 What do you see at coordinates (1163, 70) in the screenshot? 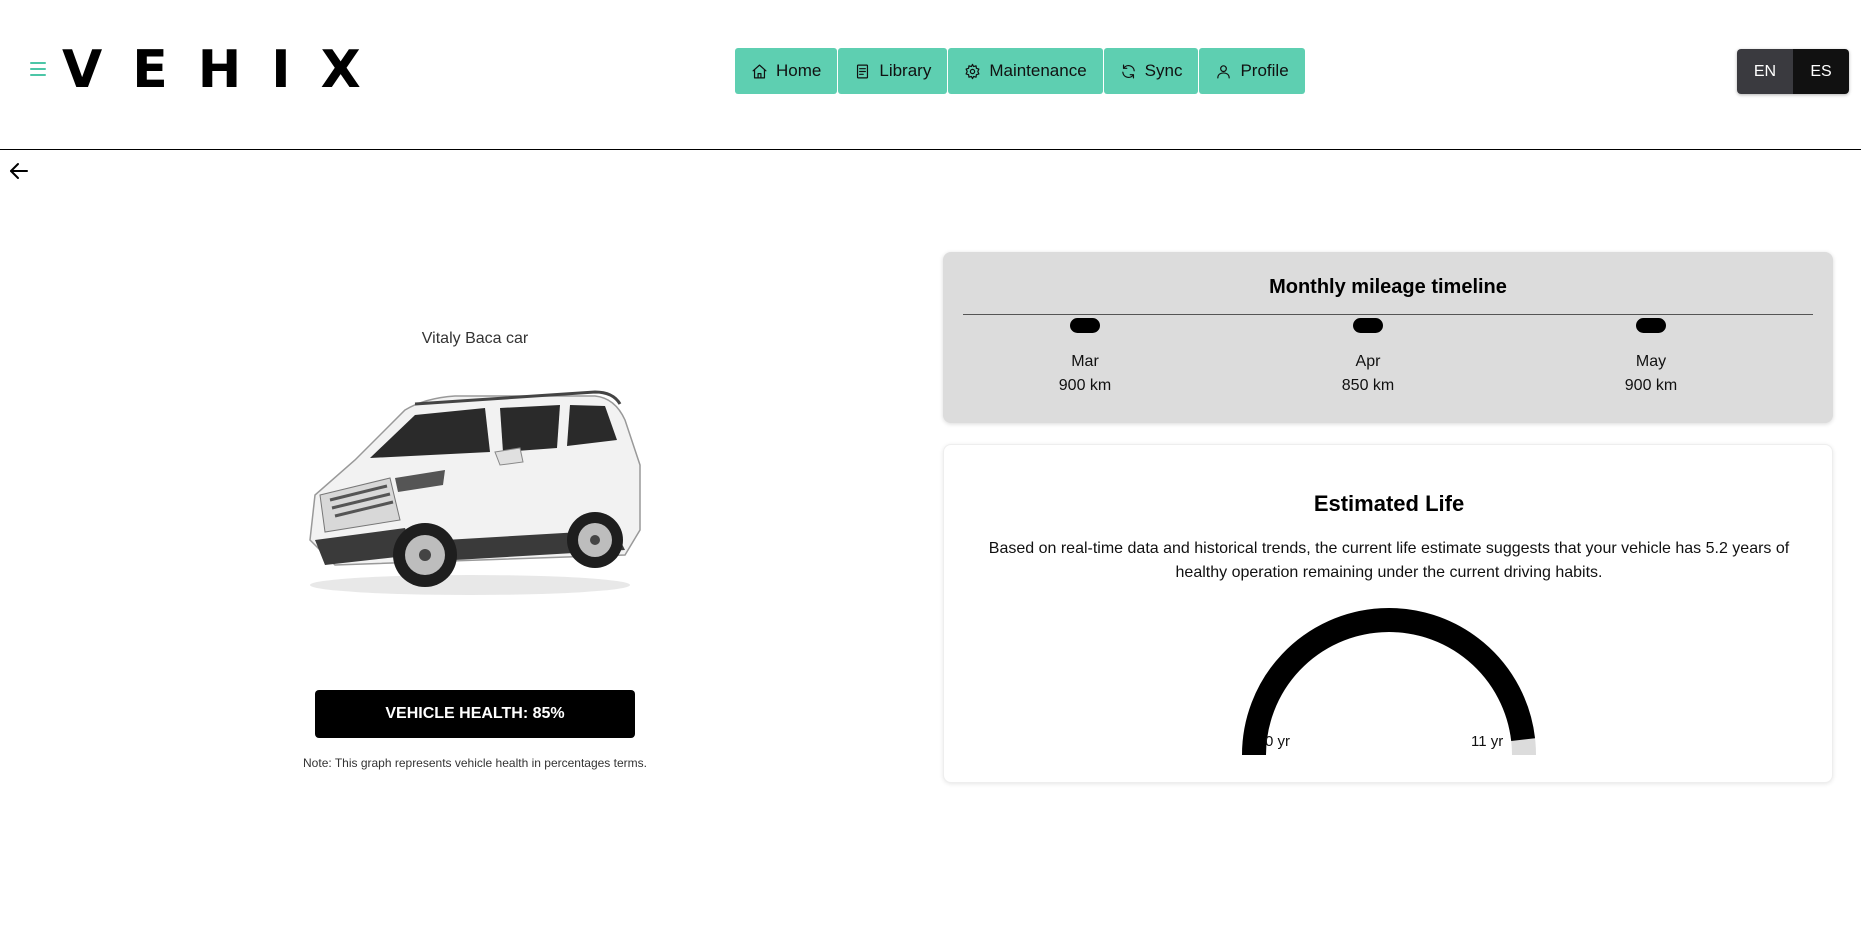
I see `nav-sync-label: Sync` at bounding box center [1163, 70].